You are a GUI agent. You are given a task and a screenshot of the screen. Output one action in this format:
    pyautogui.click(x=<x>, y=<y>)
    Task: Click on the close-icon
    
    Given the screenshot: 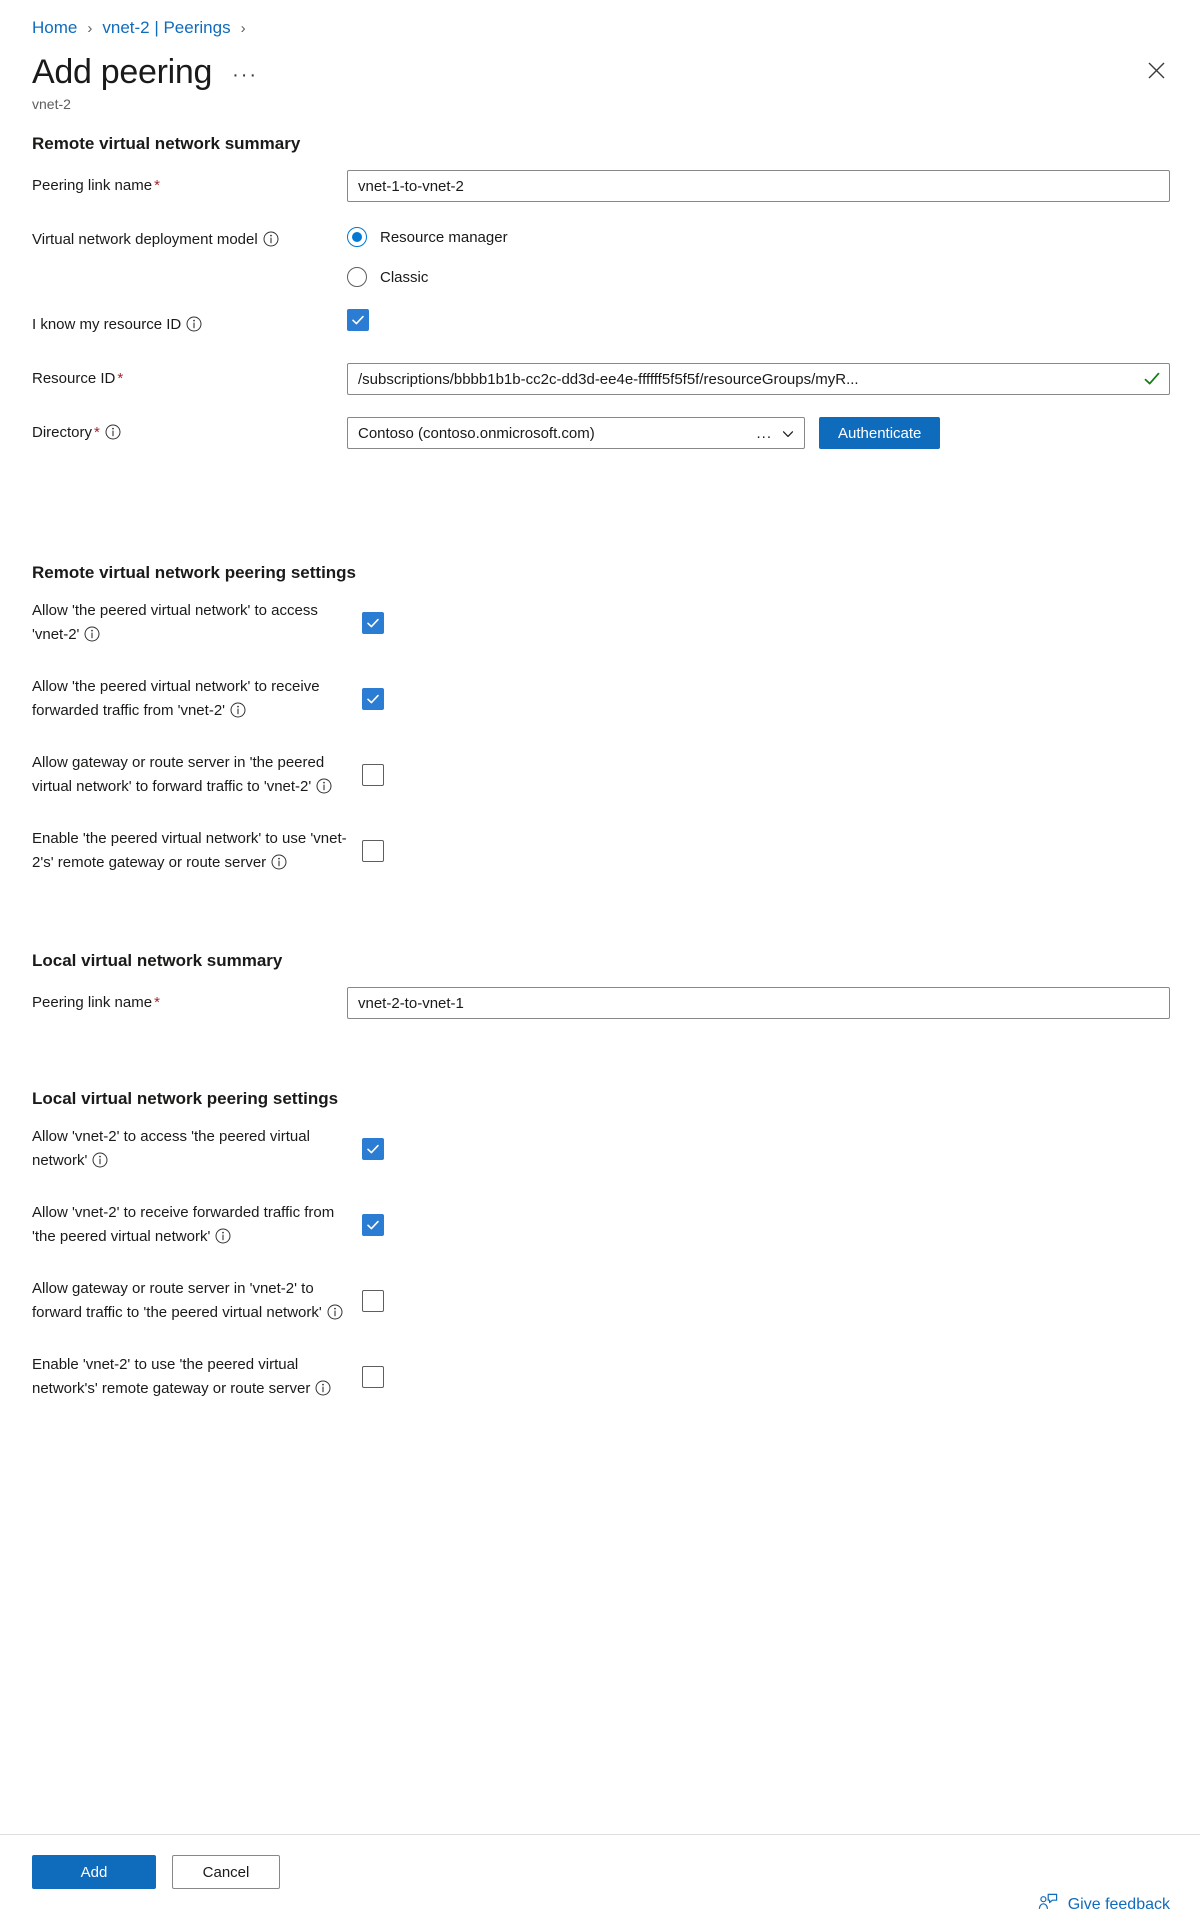 What is the action you would take?
    pyautogui.click(x=1156, y=70)
    